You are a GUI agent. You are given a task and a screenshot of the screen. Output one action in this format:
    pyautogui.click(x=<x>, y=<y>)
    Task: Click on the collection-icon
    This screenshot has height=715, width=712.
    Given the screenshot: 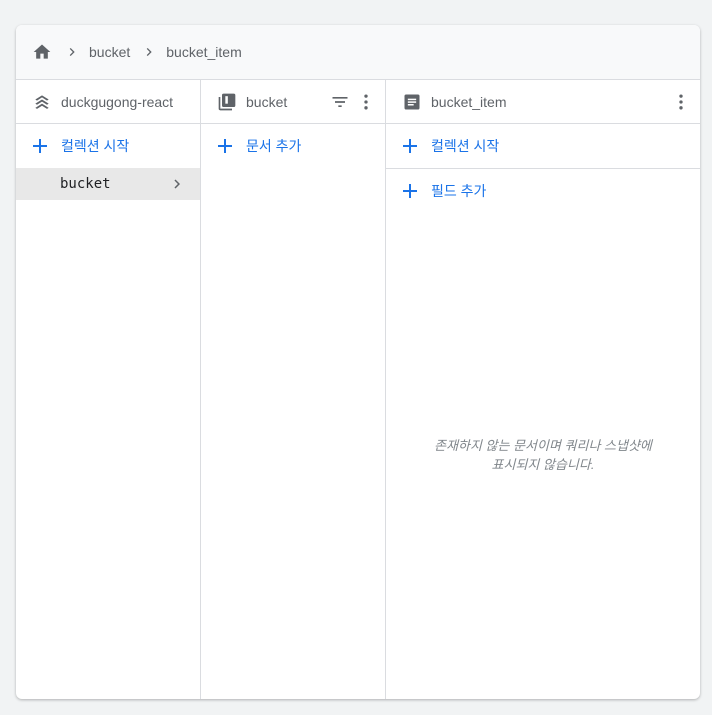 What is the action you would take?
    pyautogui.click(x=227, y=102)
    